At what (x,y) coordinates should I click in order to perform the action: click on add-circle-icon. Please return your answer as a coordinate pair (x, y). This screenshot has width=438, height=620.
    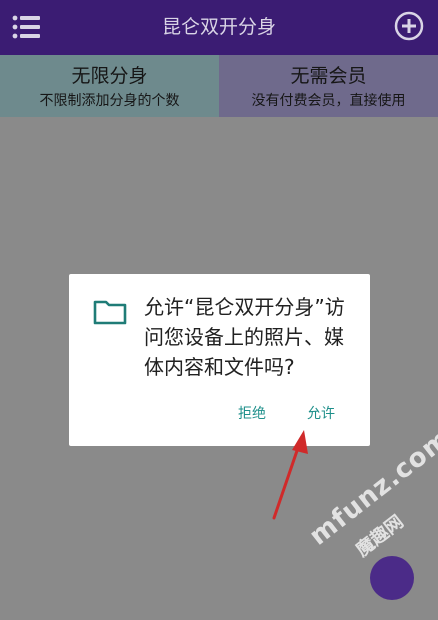
    Looking at the image, I should click on (409, 26).